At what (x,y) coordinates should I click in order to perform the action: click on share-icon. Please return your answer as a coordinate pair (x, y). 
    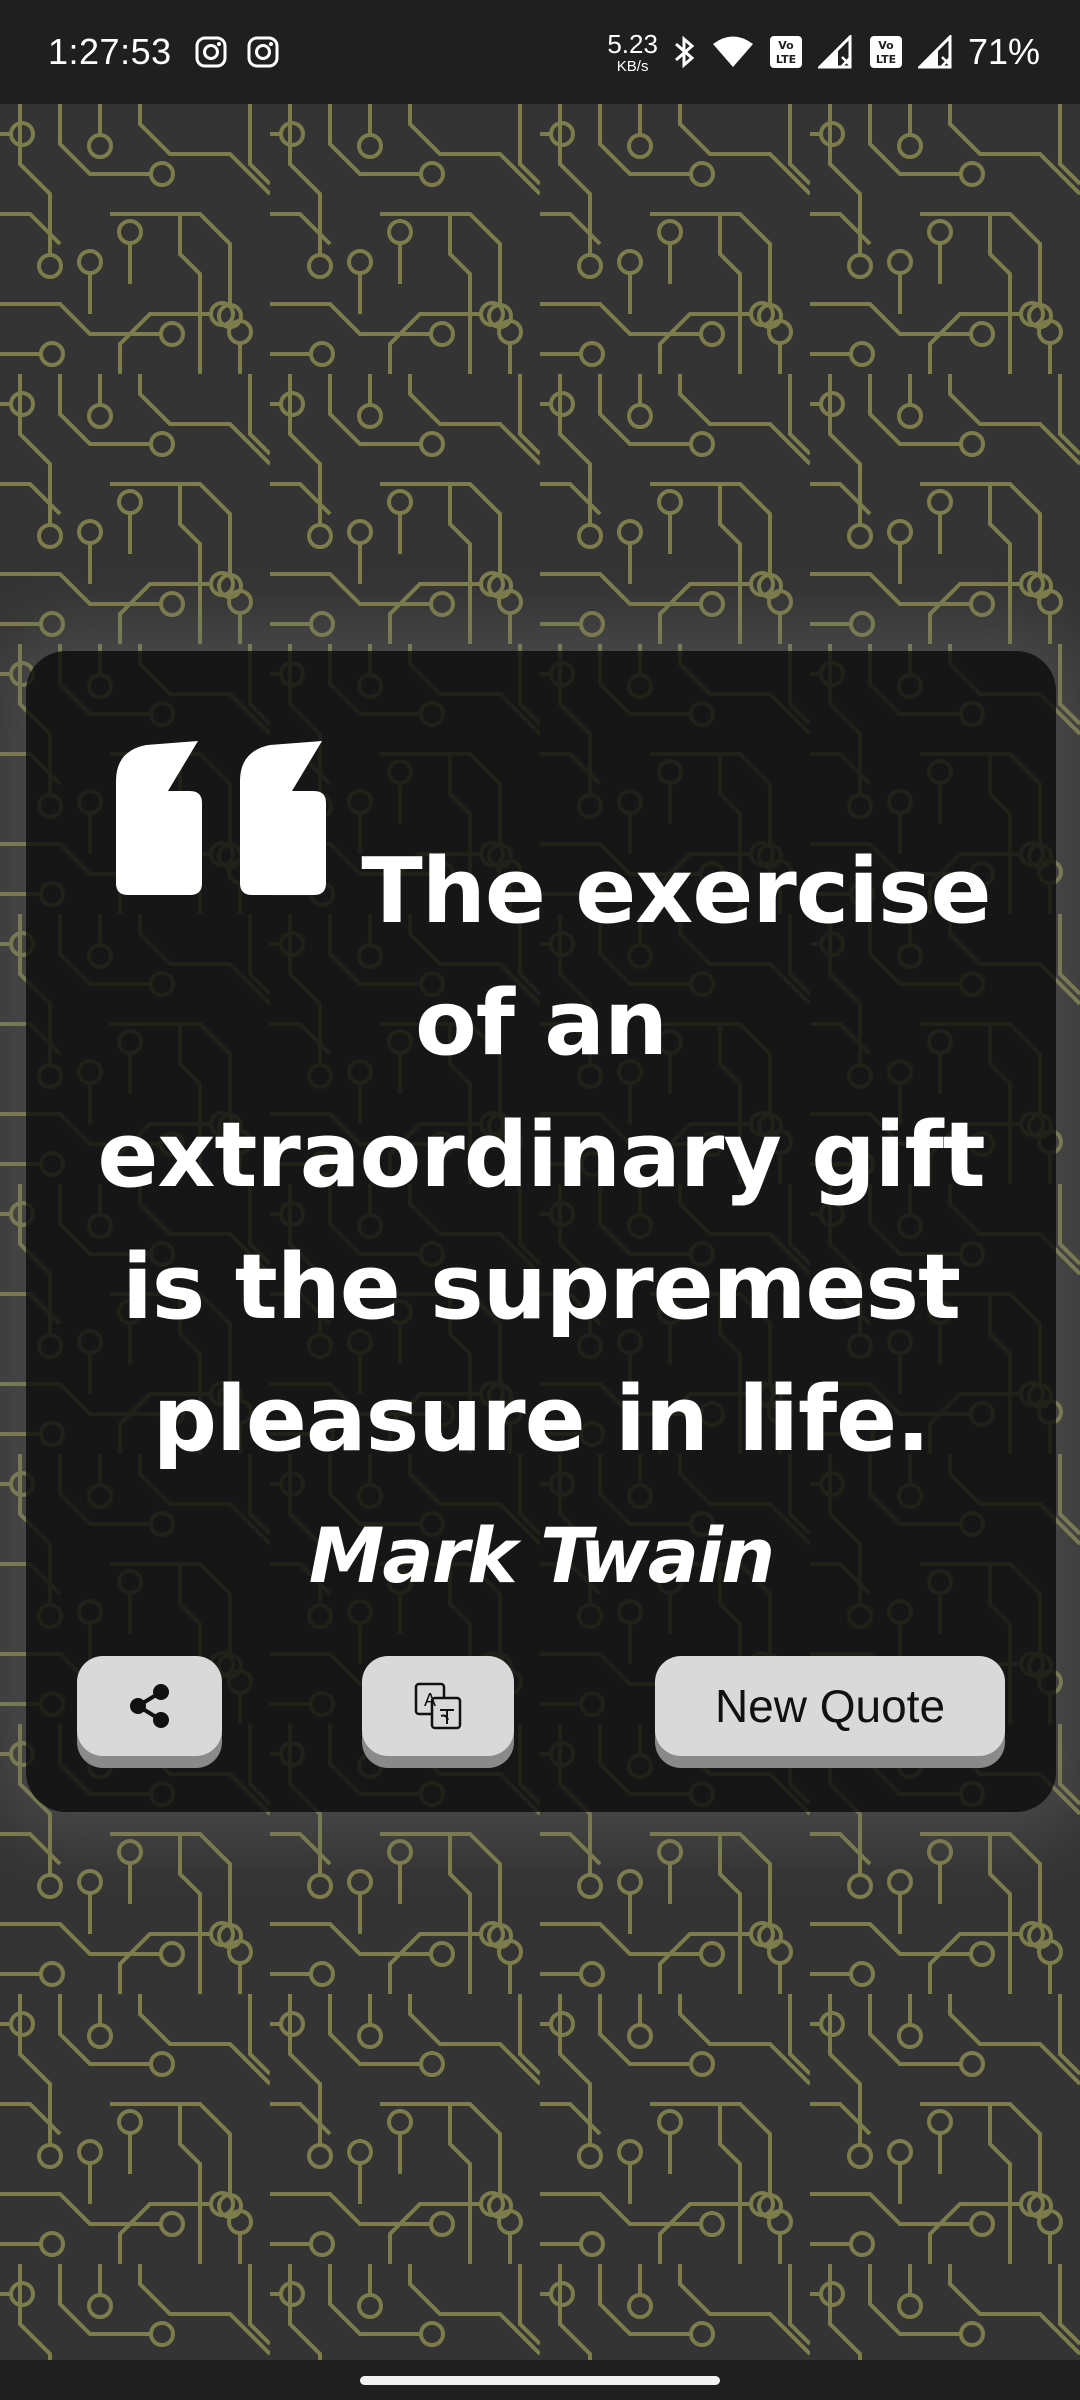
    Looking at the image, I should click on (149, 1706).